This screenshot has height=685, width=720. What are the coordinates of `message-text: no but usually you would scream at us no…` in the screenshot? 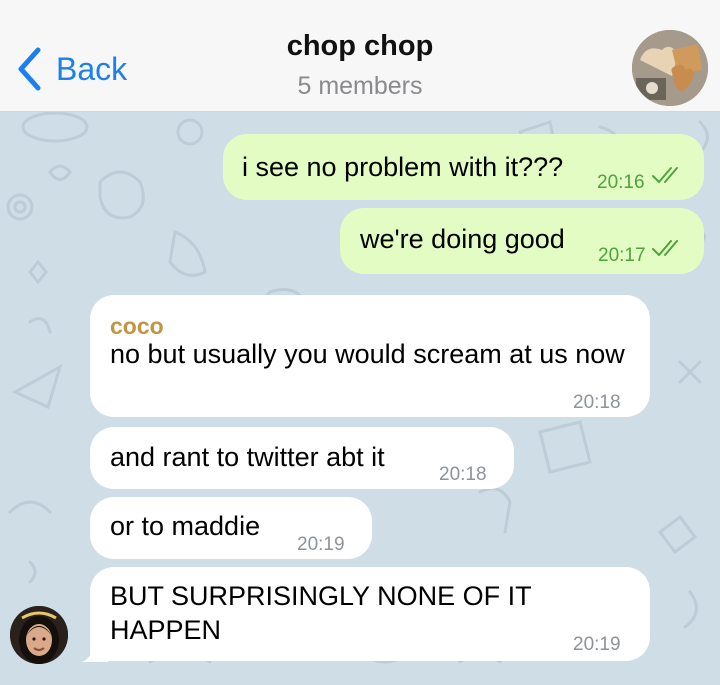 It's located at (367, 354).